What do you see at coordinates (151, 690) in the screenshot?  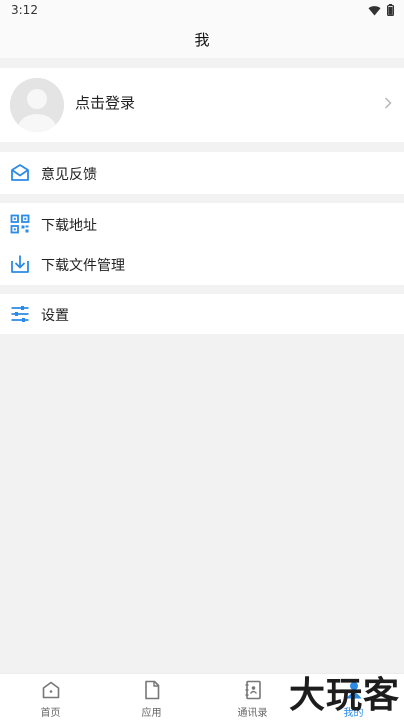 I see `file-icon` at bounding box center [151, 690].